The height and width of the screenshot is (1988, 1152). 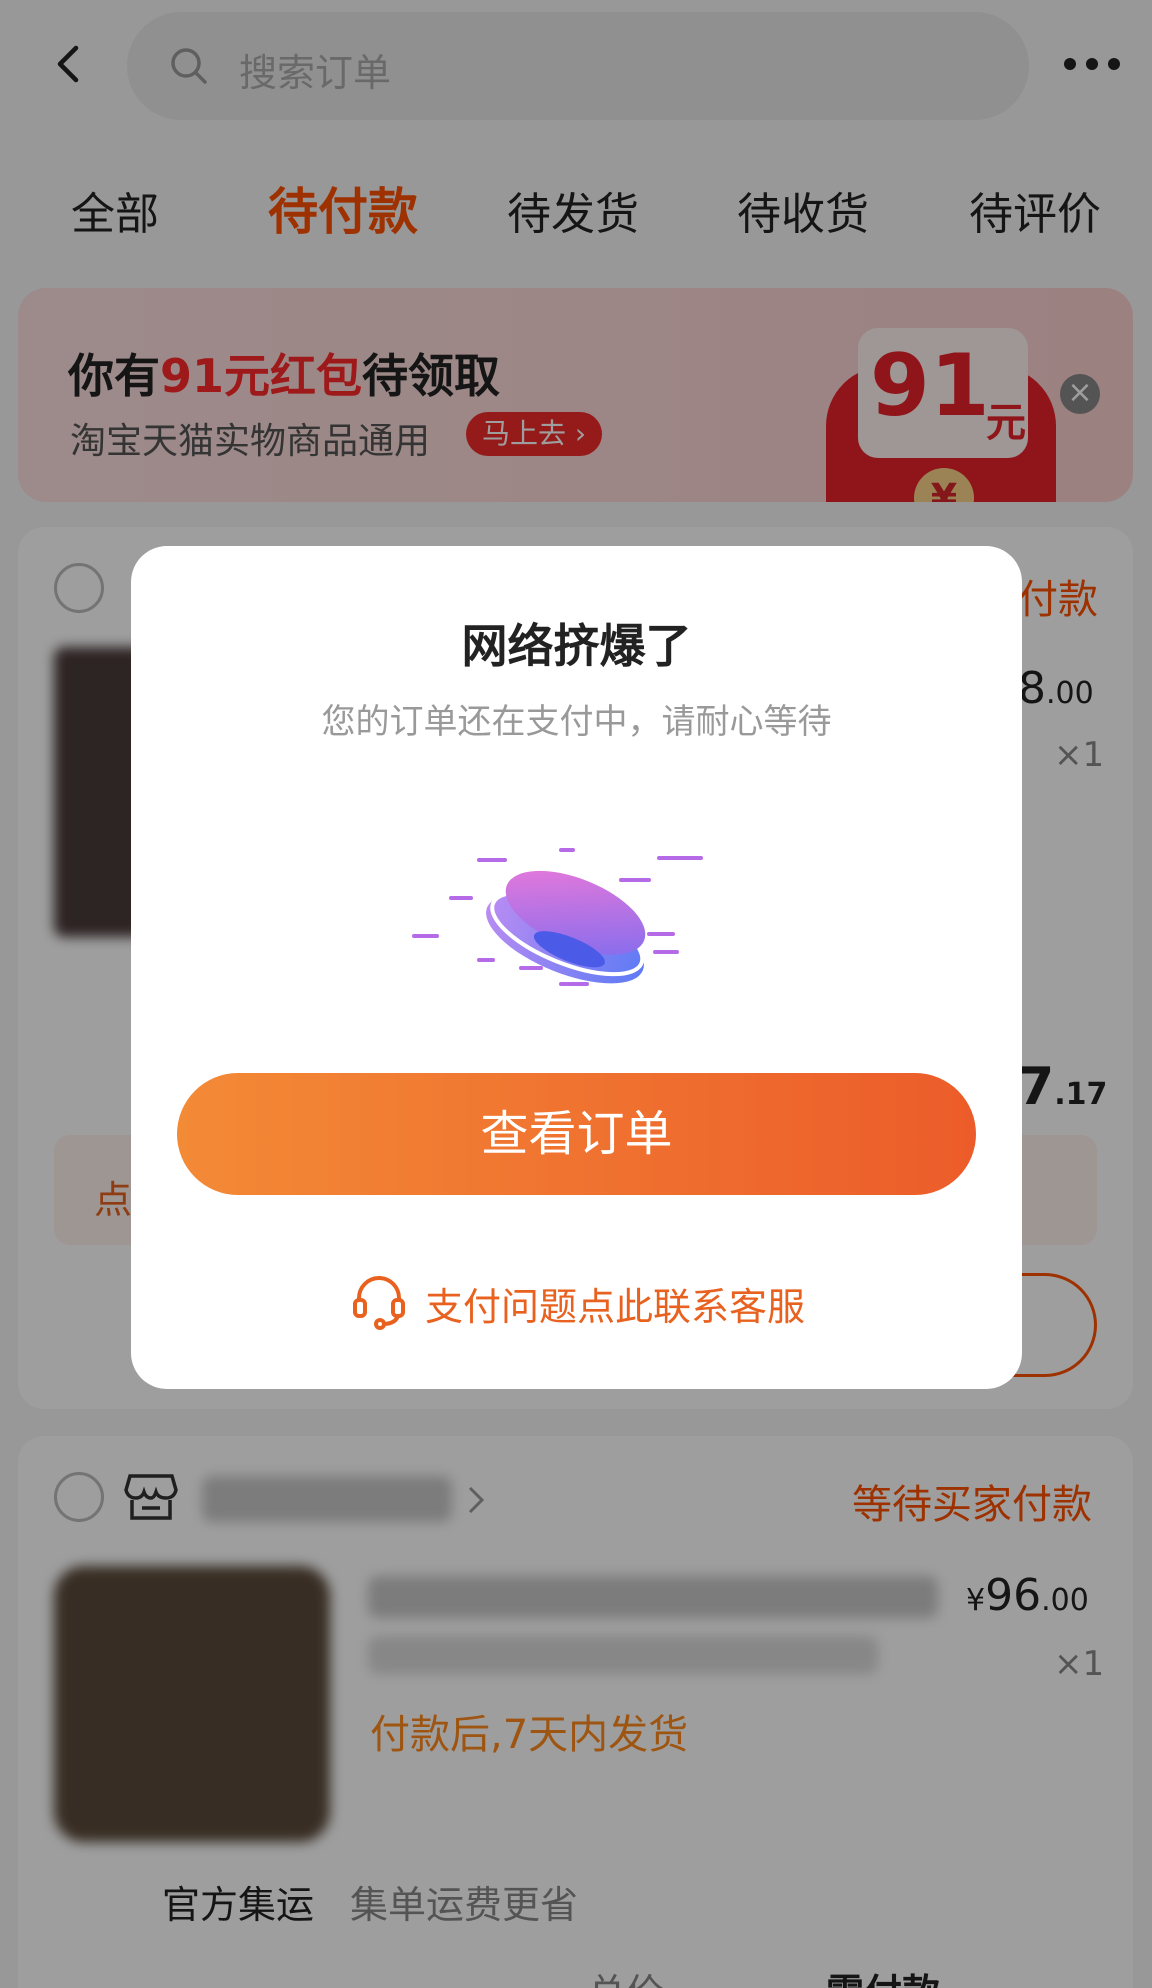 I want to click on headset-icon, so click(x=379, y=1303).